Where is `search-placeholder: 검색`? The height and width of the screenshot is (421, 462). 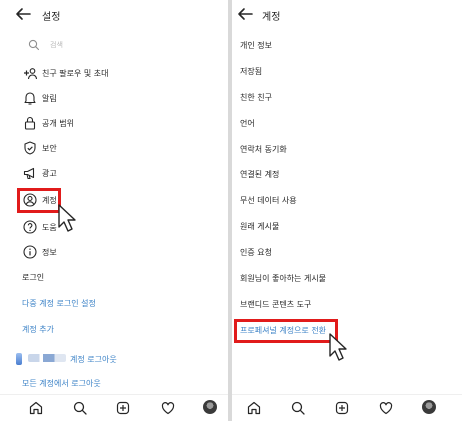 search-placeholder: 검색 is located at coordinates (56, 45).